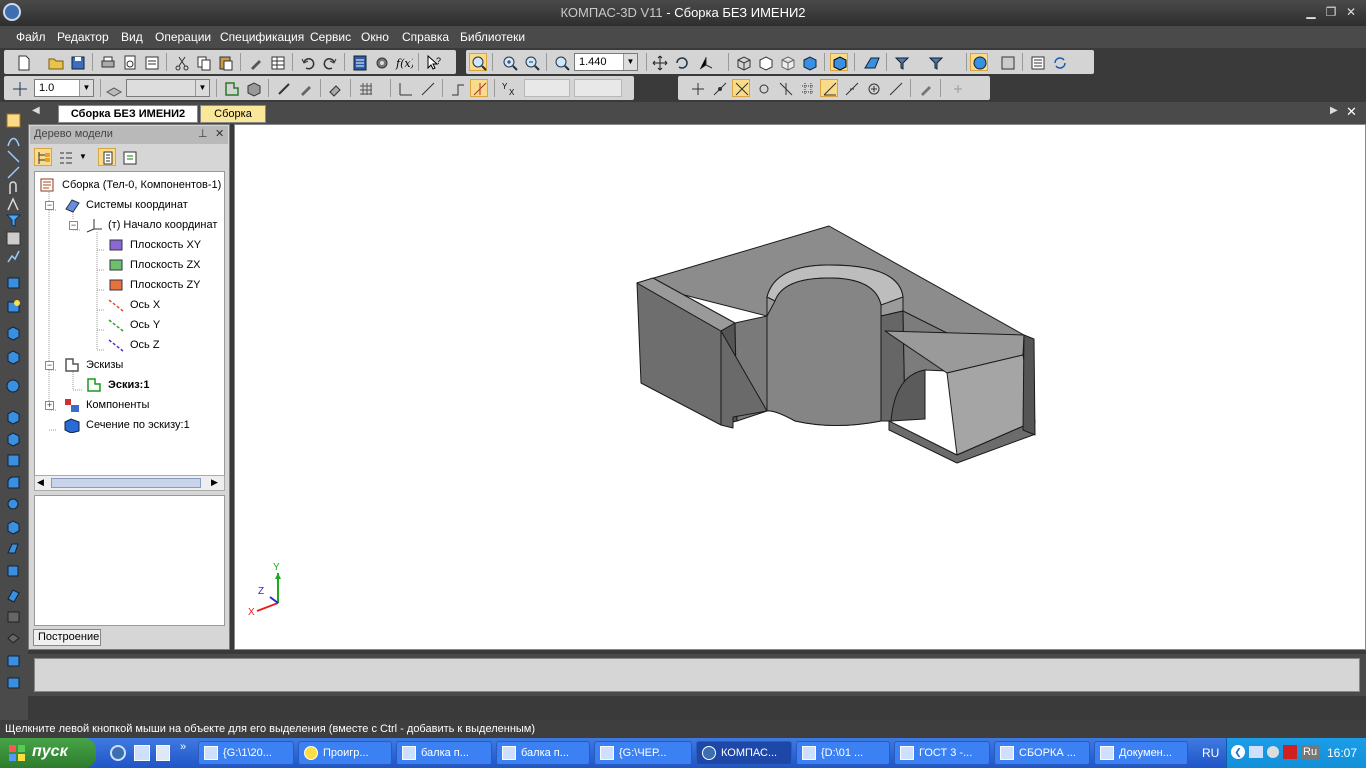 The width and height of the screenshot is (1366, 768). I want to click on local-cs-icon, so click(19, 88).